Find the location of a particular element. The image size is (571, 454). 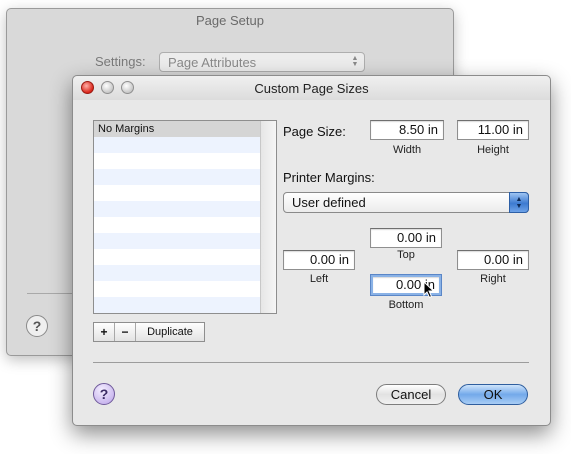

right-margin-field: 0.00 in is located at coordinates (493, 260).